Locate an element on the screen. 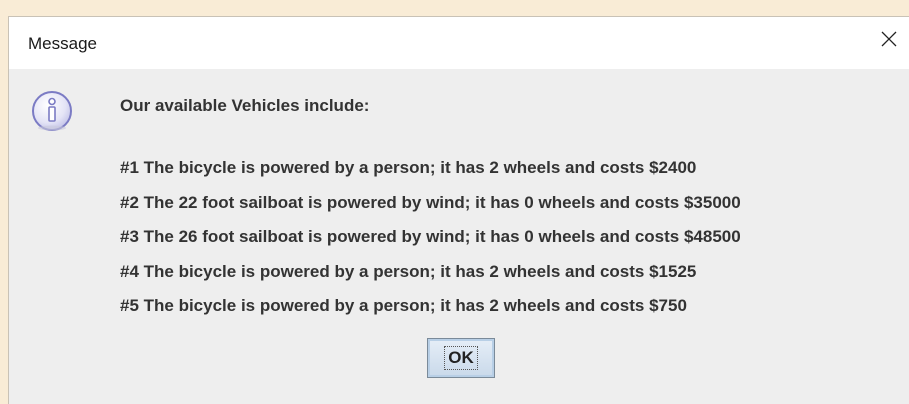 This screenshot has height=404, width=909. close-icon is located at coordinates (889, 39).